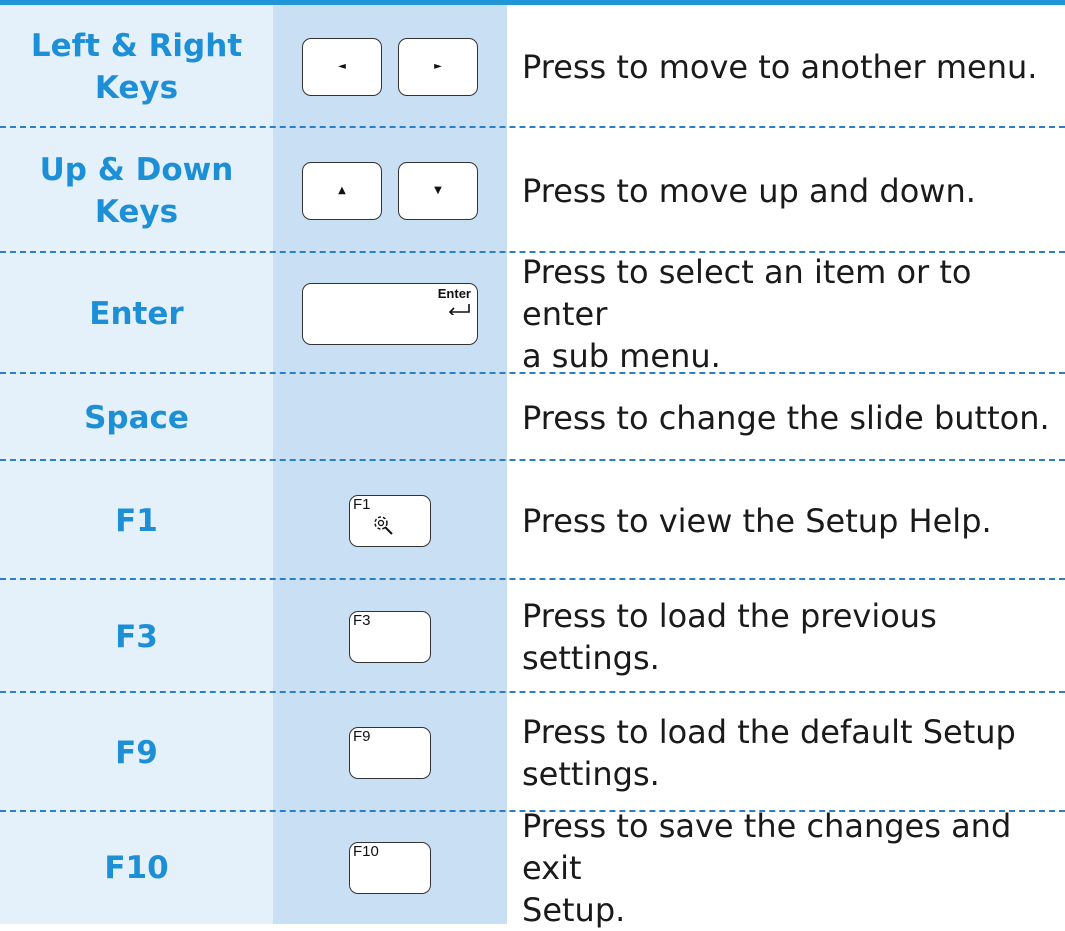  I want to click on description-cell: Press to change the slide button., so click(786, 417).